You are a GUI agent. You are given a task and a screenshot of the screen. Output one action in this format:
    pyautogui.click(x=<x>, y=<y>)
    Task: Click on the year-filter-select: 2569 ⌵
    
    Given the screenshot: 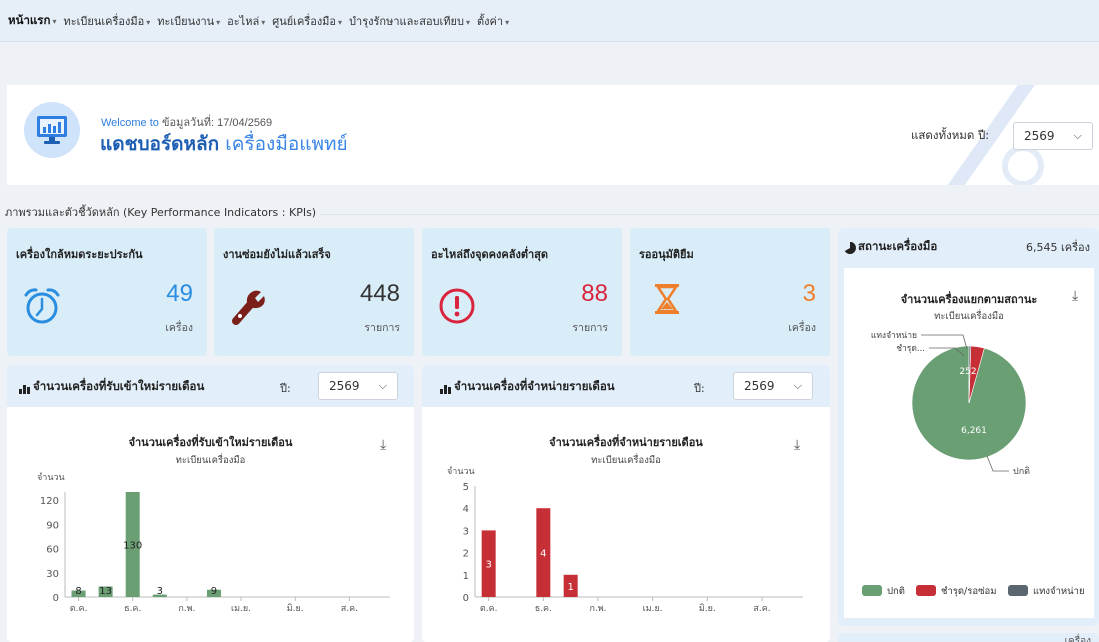 What is the action you would take?
    pyautogui.click(x=1053, y=136)
    